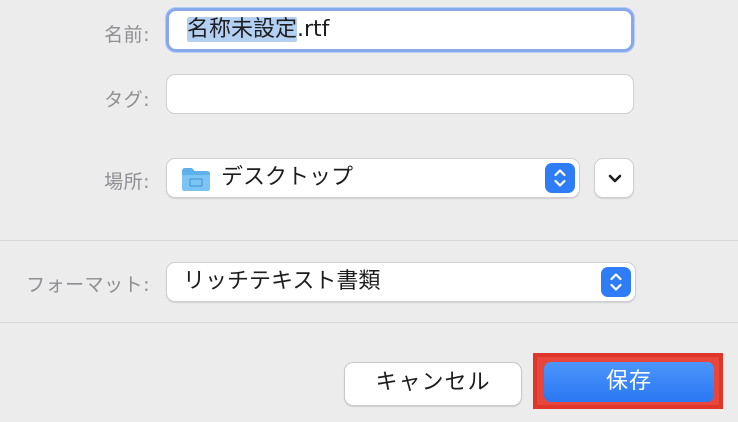 This screenshot has height=422, width=738. I want to click on format-popup: リッチテキスト書類, so click(401, 282).